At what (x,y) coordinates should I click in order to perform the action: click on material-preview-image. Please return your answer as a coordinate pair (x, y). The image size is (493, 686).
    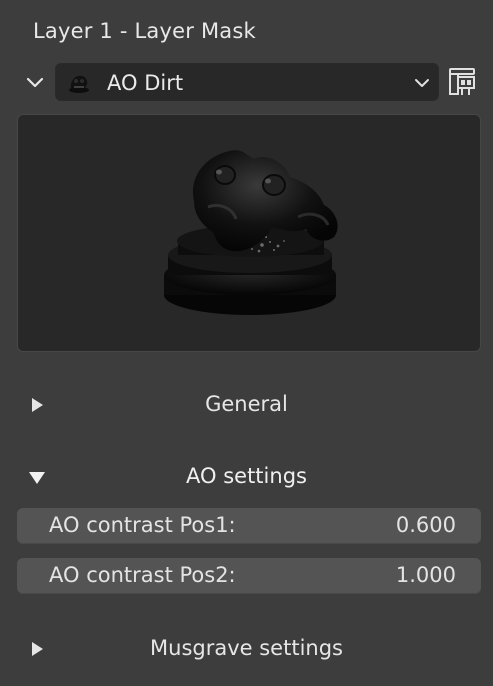
    Looking at the image, I should click on (251, 232).